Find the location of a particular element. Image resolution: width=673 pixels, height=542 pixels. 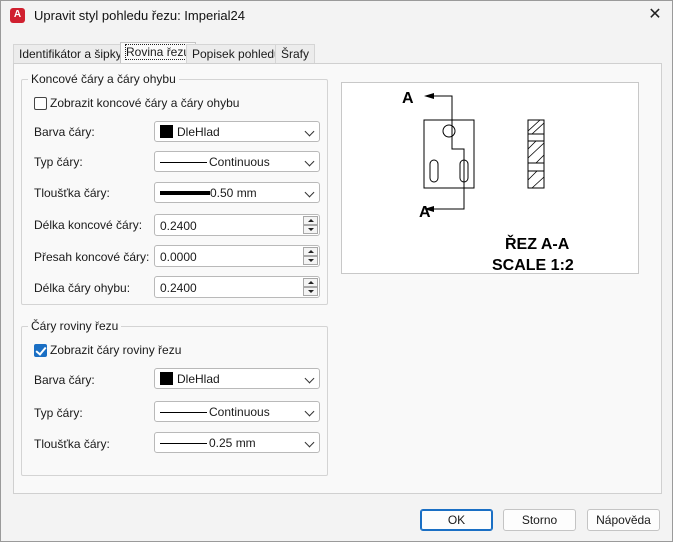

bend-line-length-spinner is located at coordinates (310, 287).